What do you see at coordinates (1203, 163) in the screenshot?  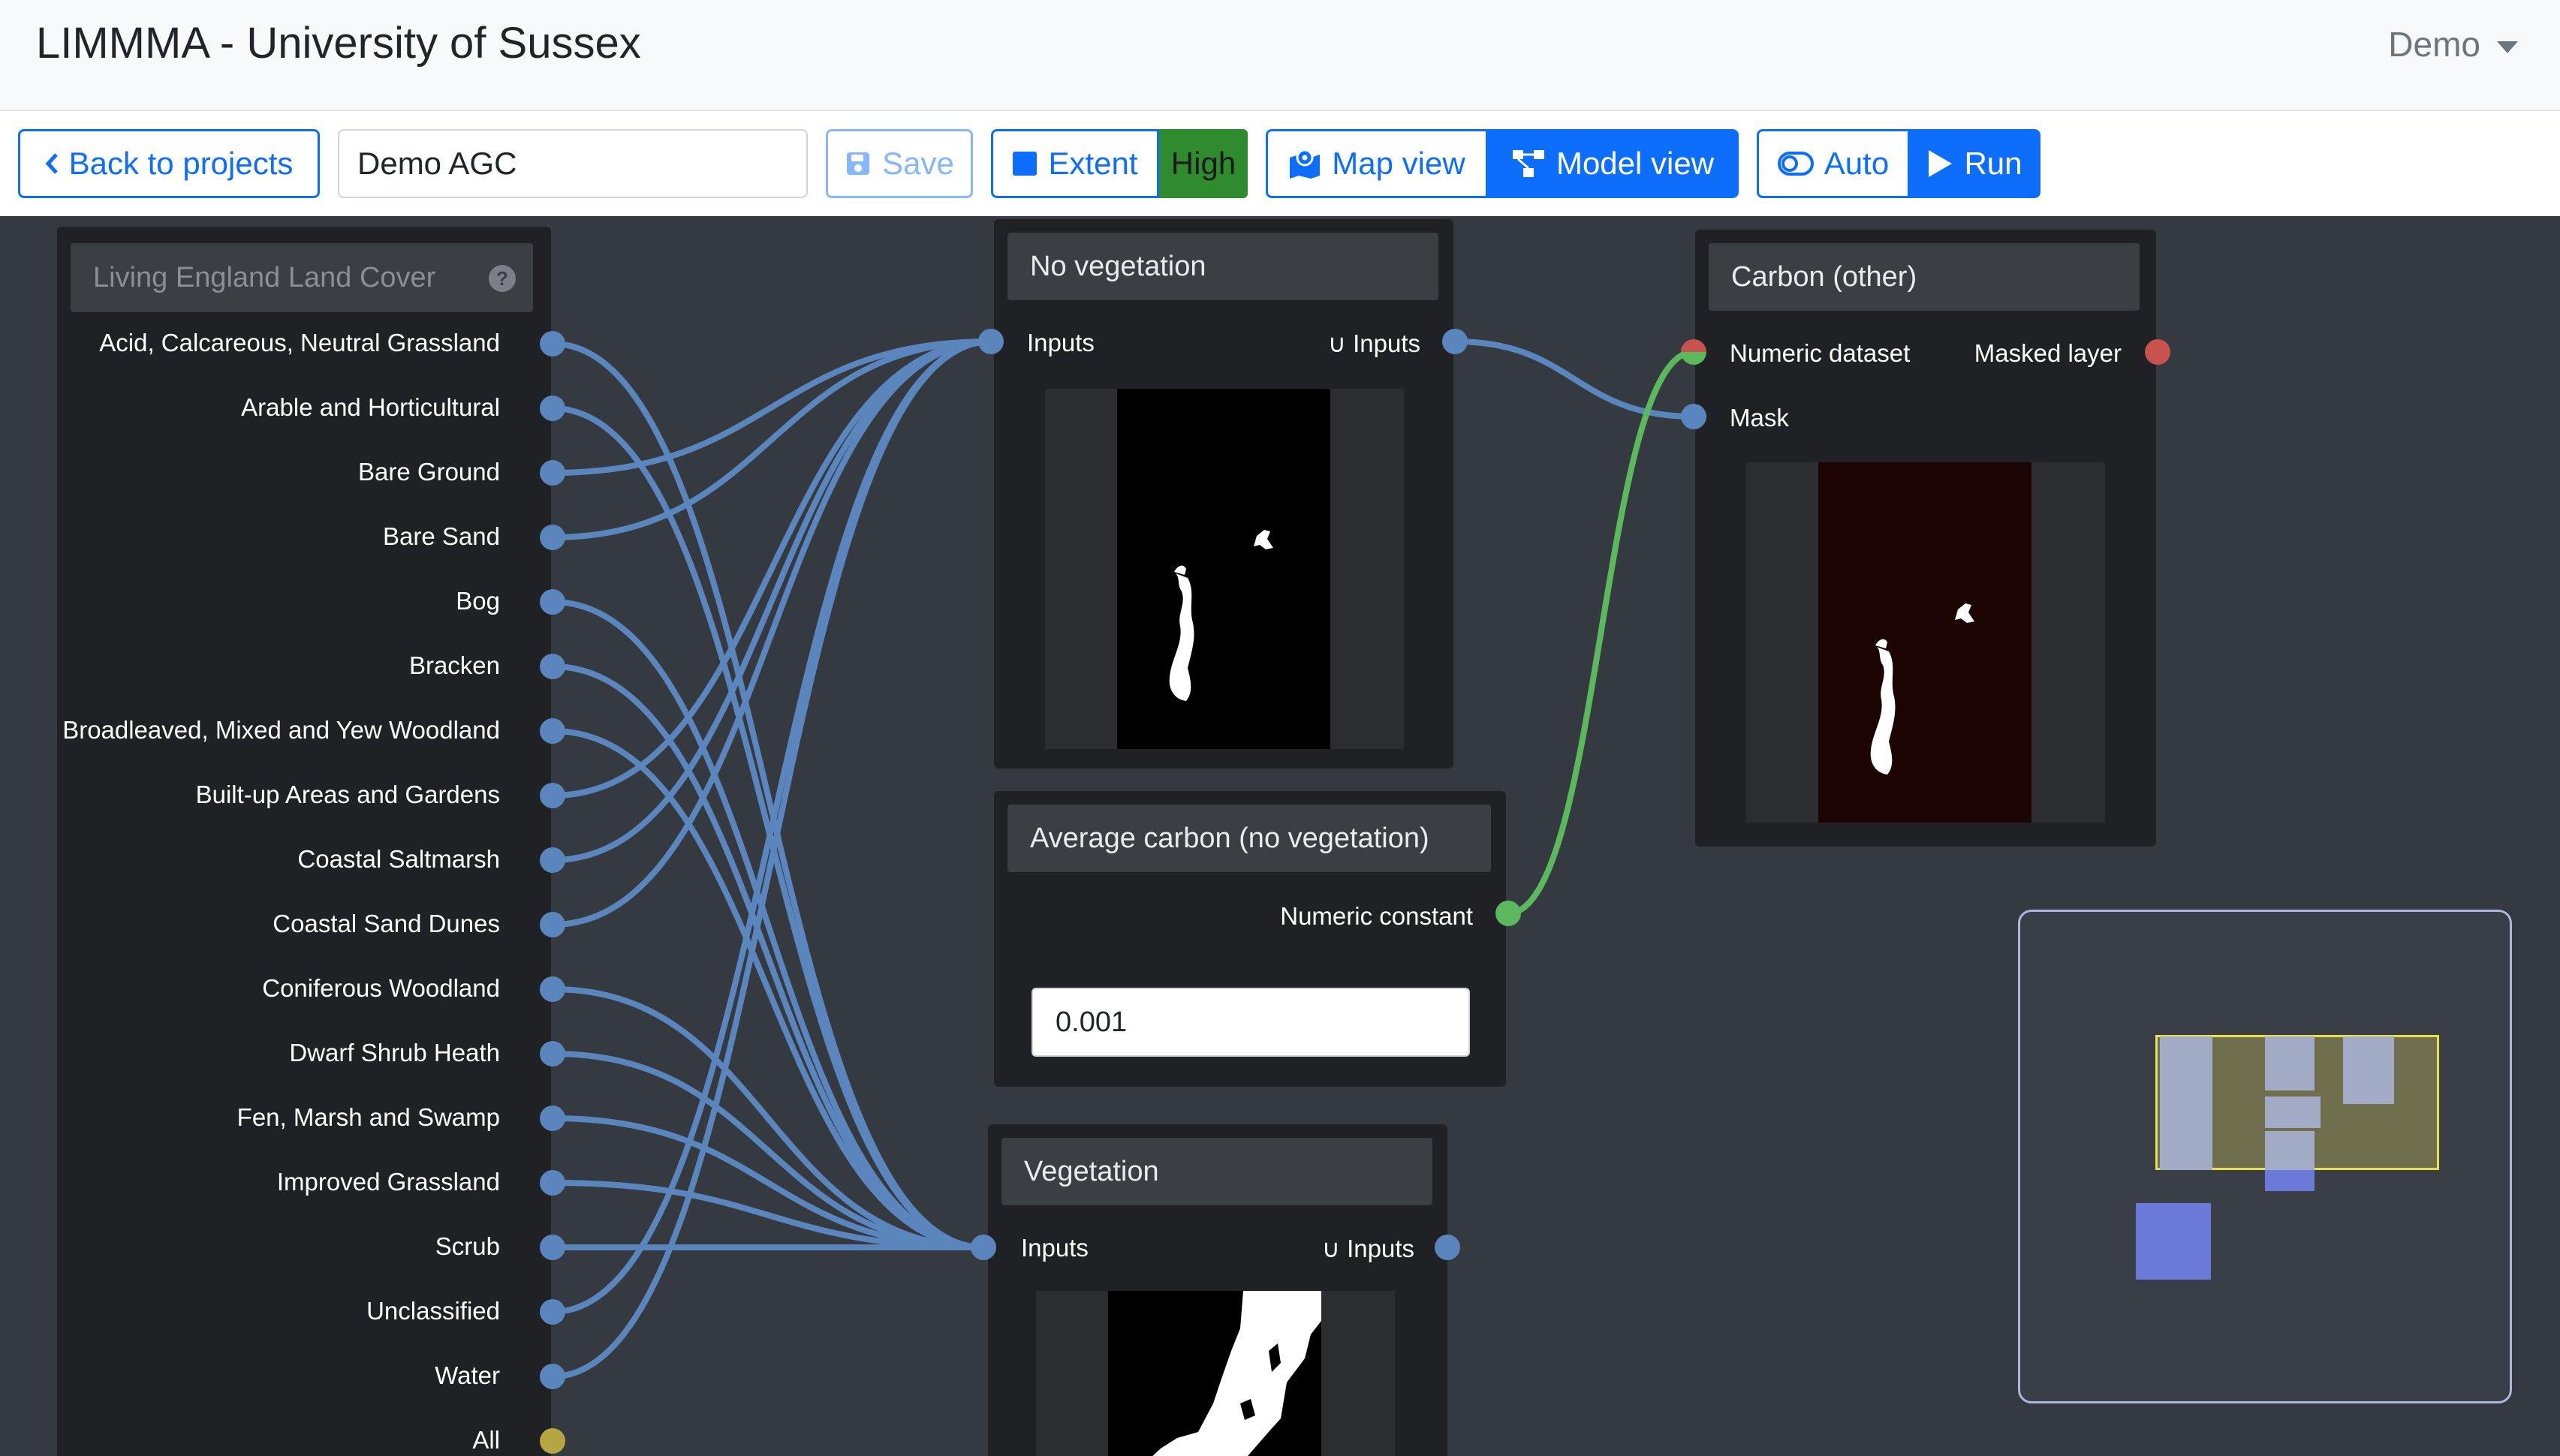 I see `resolution-badge: High` at bounding box center [1203, 163].